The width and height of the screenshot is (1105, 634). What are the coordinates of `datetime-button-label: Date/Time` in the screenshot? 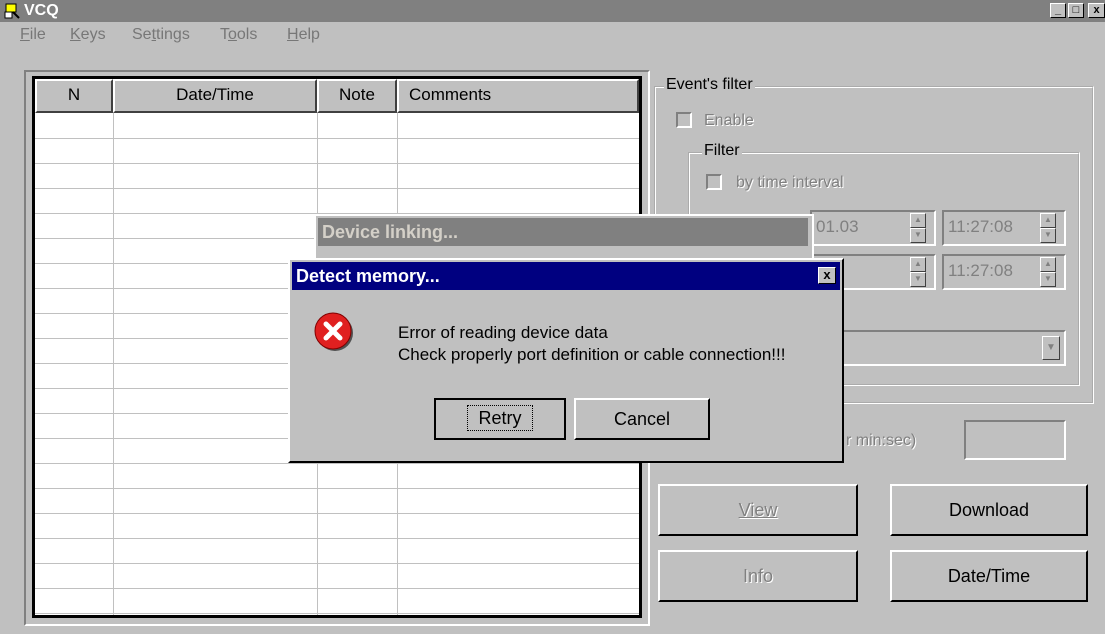 It's located at (989, 576).